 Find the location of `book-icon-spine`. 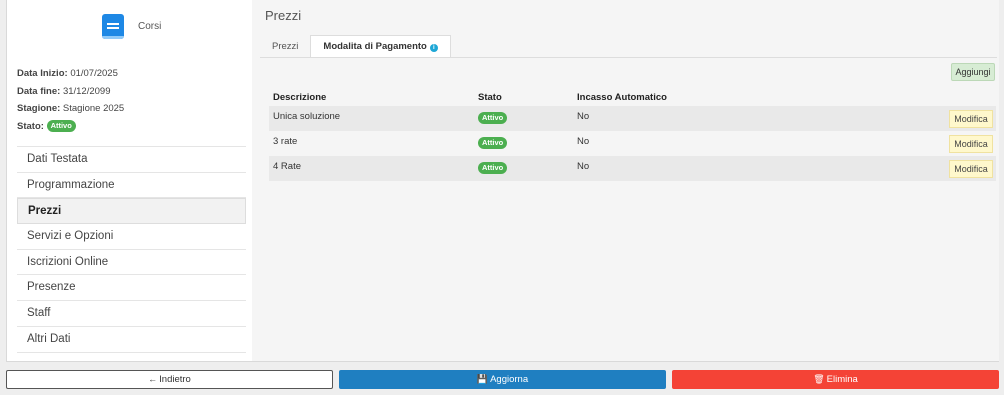

book-icon-spine is located at coordinates (113, 37).